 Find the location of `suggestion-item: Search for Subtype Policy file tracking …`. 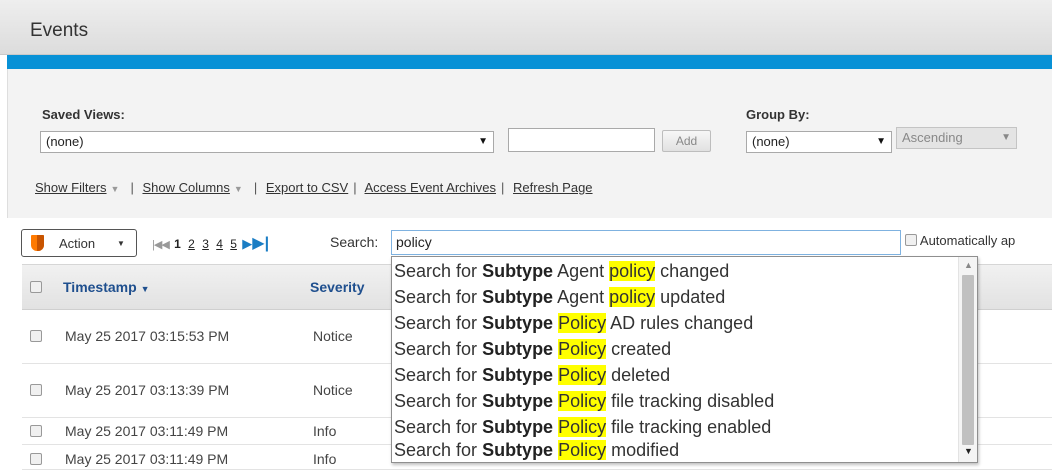

suggestion-item: Search for Subtype Policy file tracking … is located at coordinates (584, 401).